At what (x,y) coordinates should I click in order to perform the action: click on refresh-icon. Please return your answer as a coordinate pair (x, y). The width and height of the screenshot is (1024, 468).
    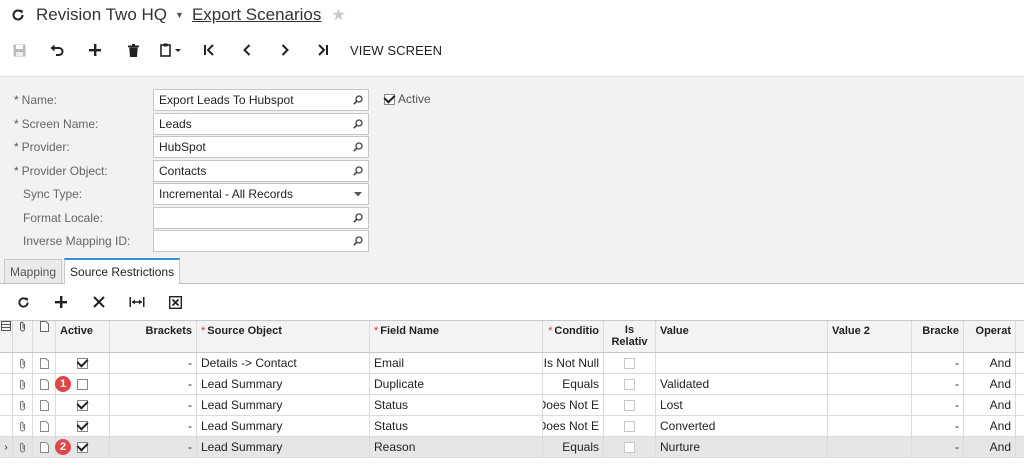
    Looking at the image, I should click on (18, 15).